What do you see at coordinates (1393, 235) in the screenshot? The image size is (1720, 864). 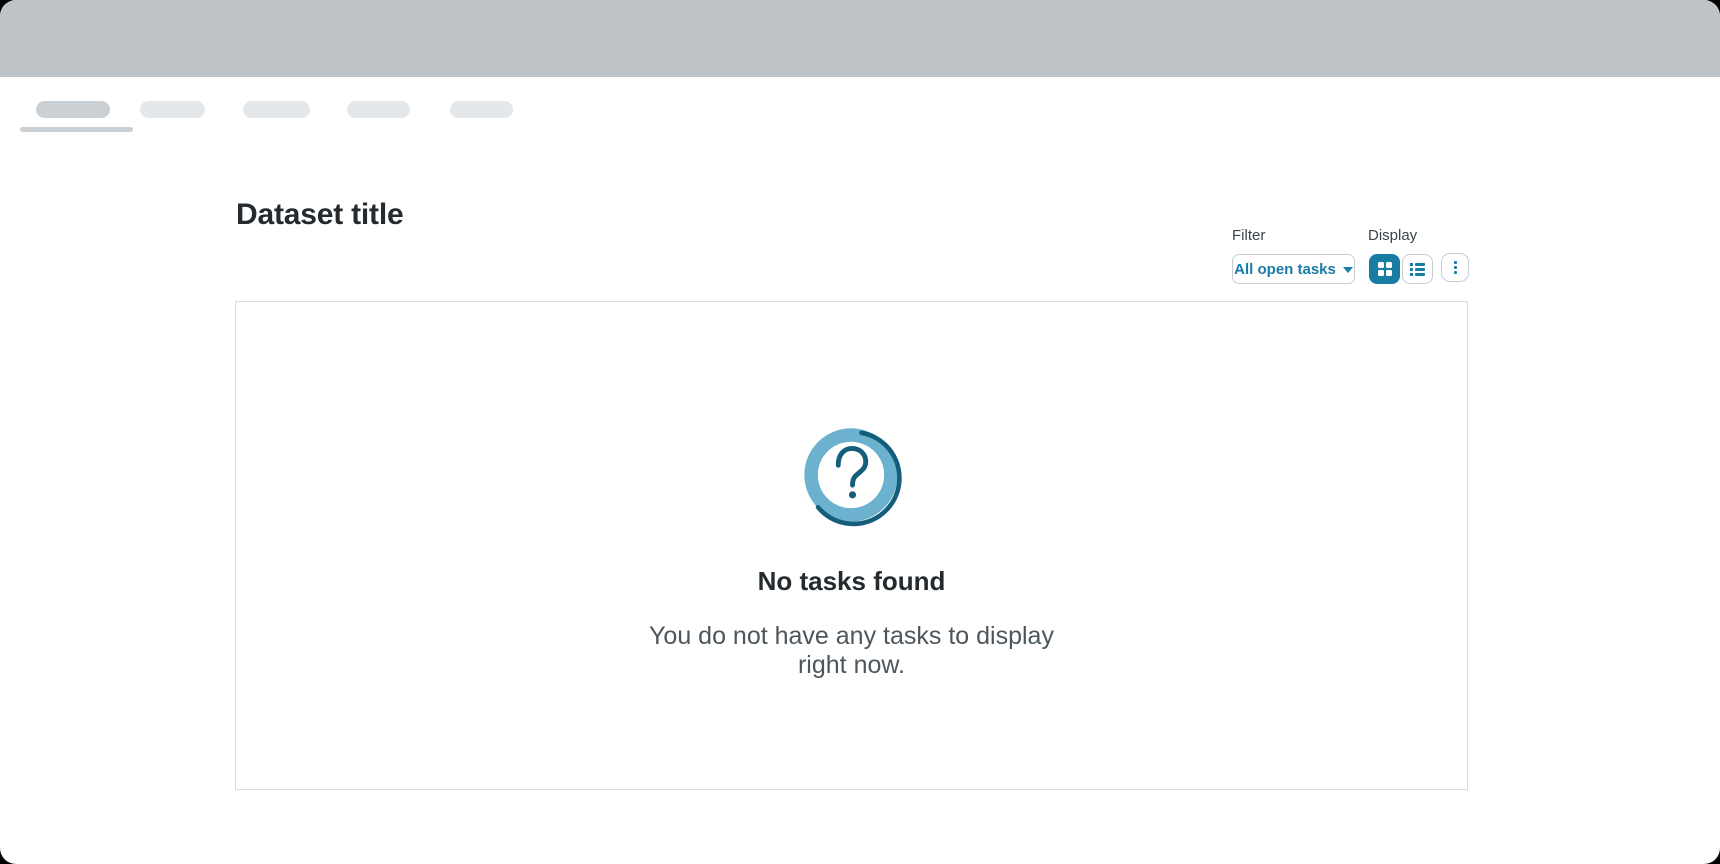 I see `display-label: Display` at bounding box center [1393, 235].